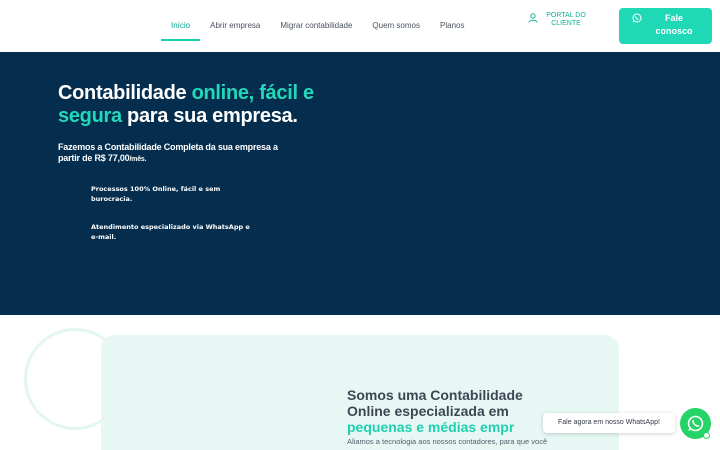 Image resolution: width=720 pixels, height=450 pixels. Describe the element at coordinates (396, 27) in the screenshot. I see `nav-item-quem-somos: Quem somos` at that location.